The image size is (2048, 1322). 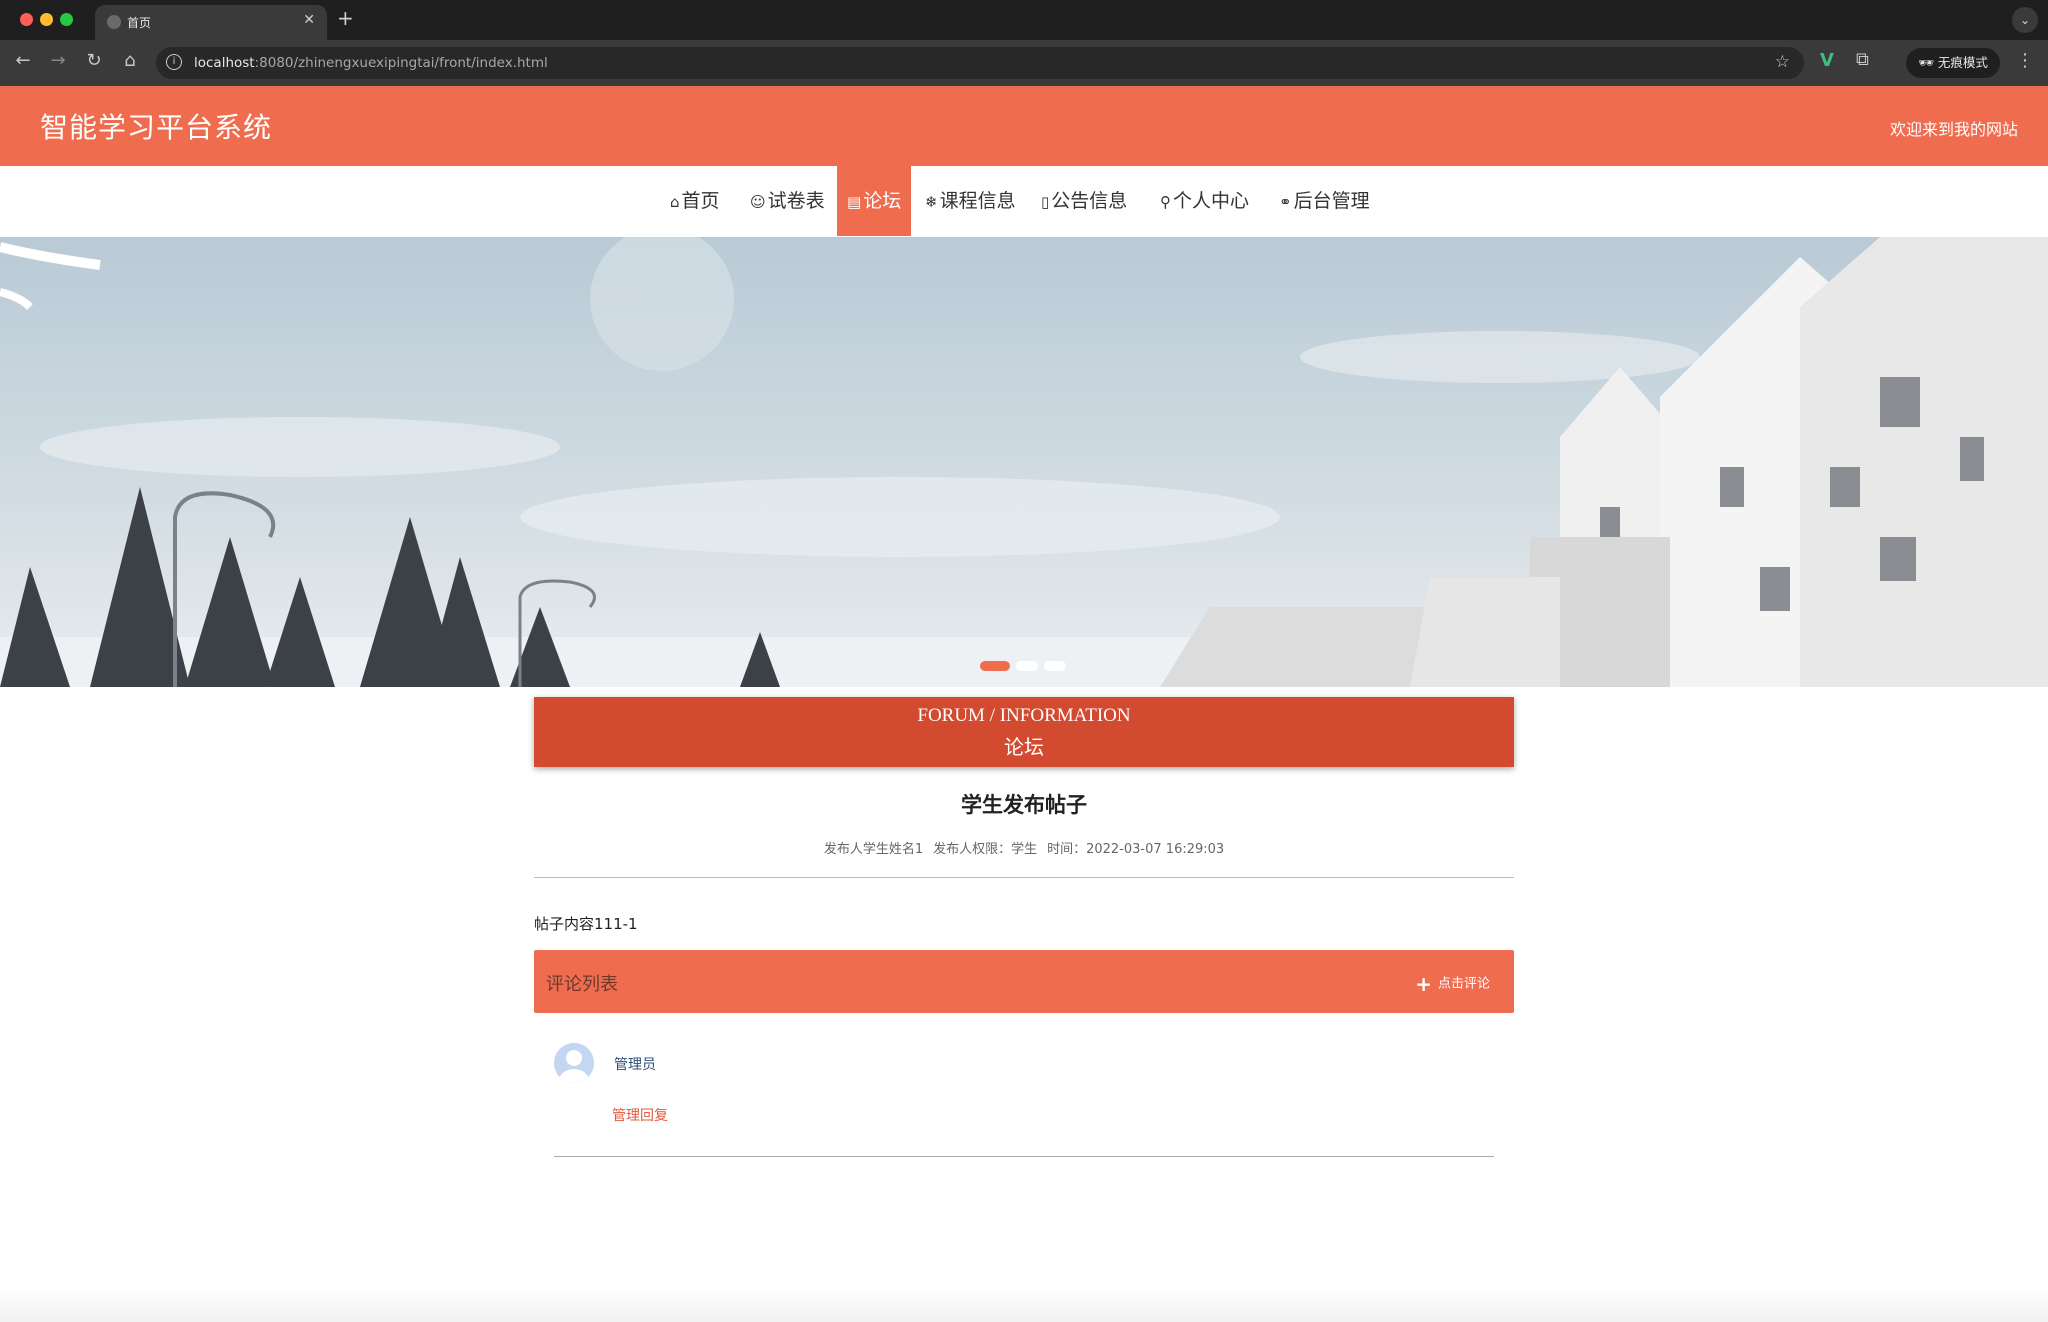 I want to click on incognito-label: 无痕模式, so click(x=1962, y=62).